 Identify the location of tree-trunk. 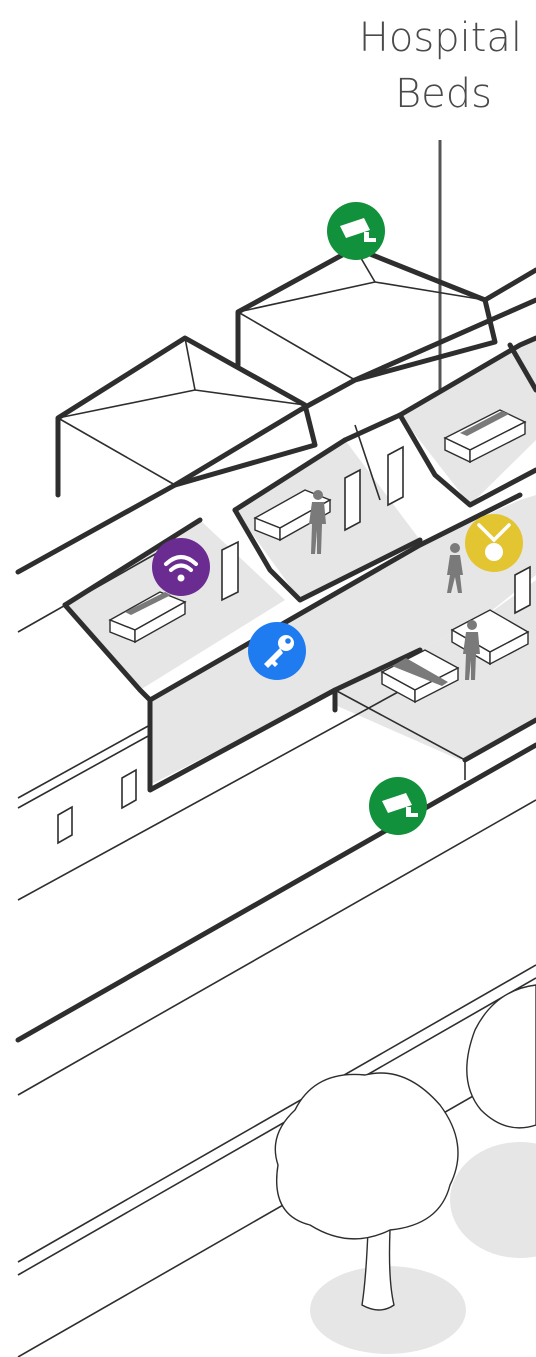
(378, 1270).